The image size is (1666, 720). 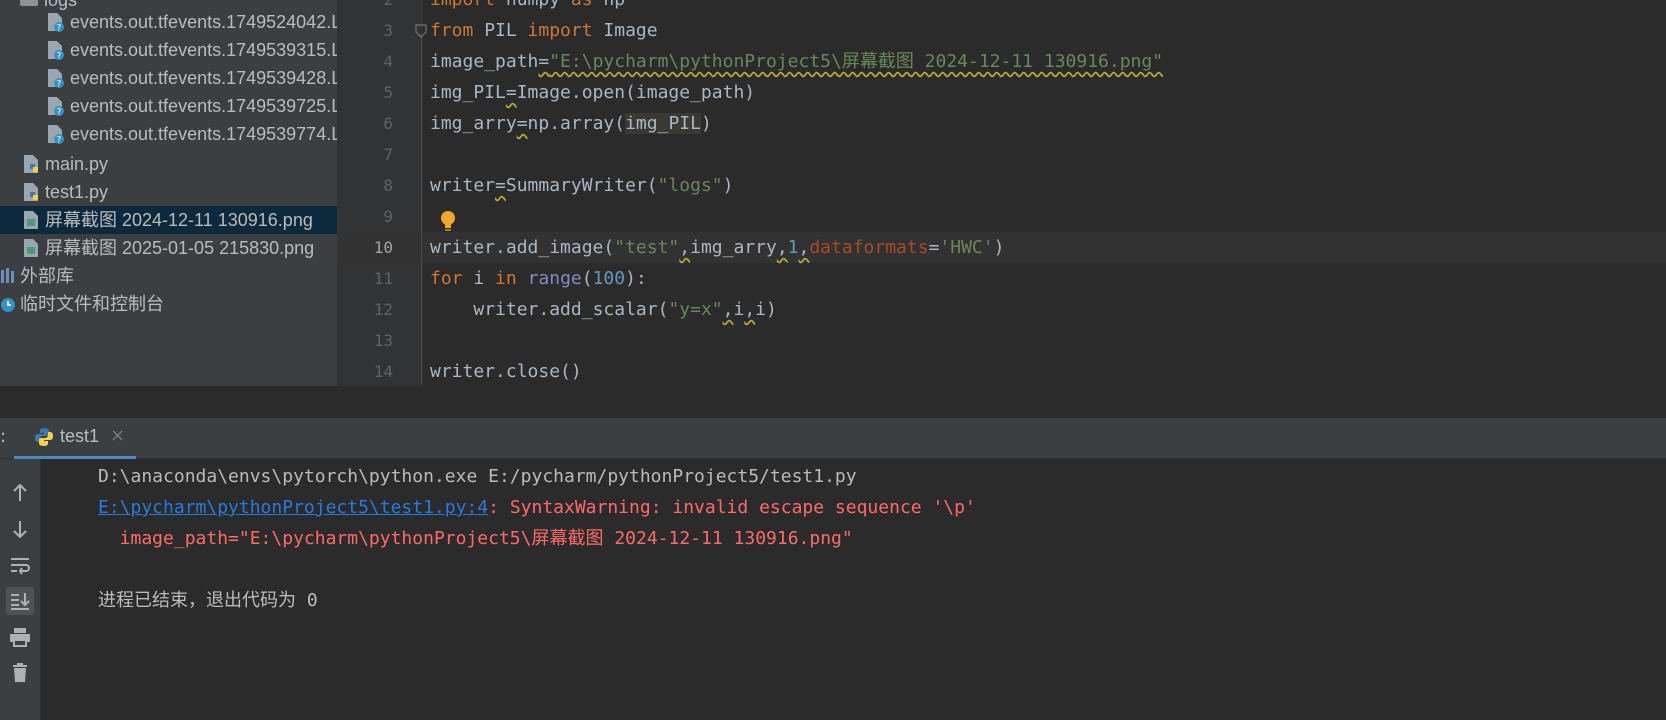 I want to click on clear-all-button, so click(x=20, y=673).